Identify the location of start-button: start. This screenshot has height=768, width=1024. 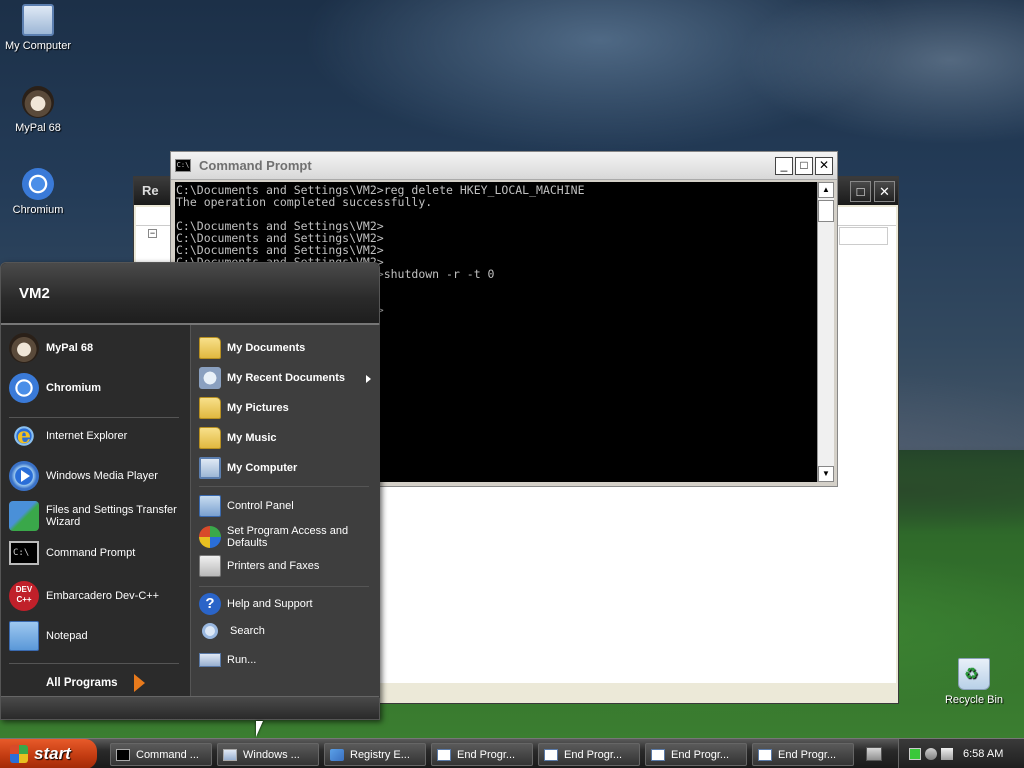
(48, 753).